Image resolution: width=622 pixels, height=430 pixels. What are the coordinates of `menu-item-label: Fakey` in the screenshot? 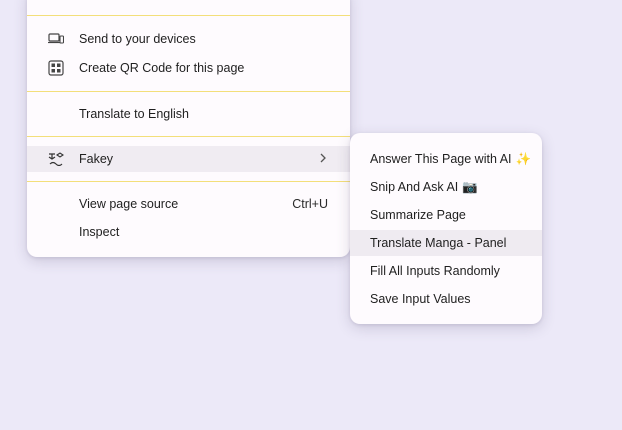 It's located at (96, 159).